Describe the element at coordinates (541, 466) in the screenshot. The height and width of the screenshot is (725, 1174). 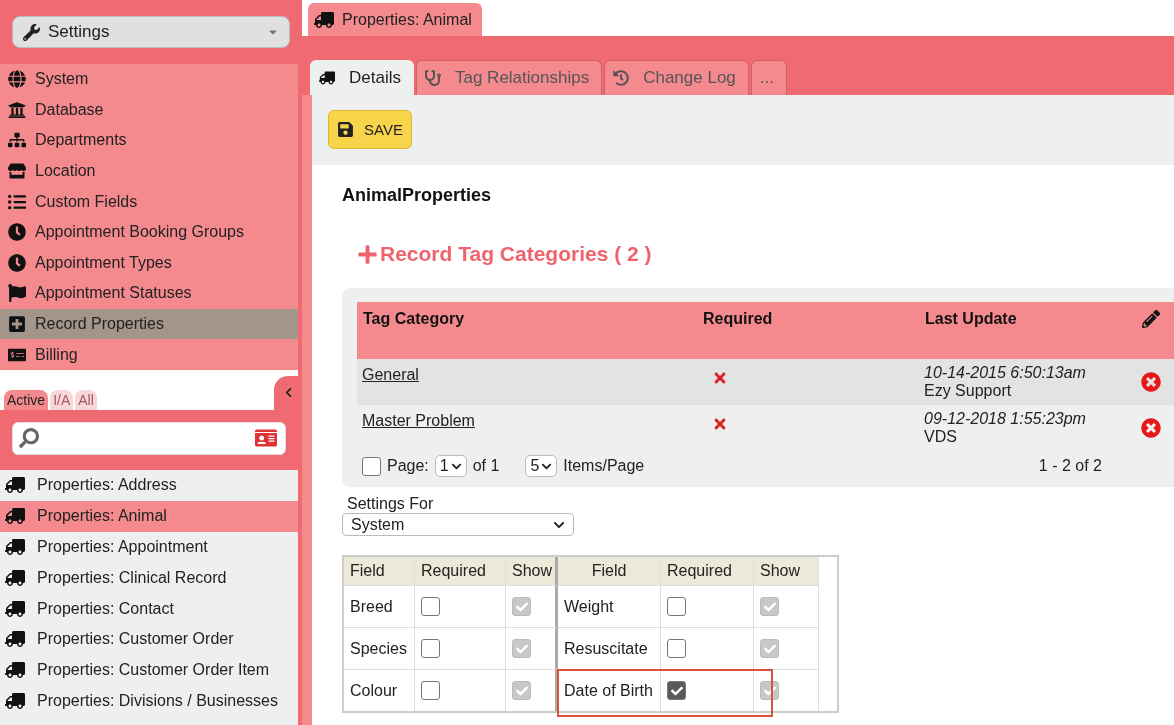
I see `per-page-select: 5` at that location.